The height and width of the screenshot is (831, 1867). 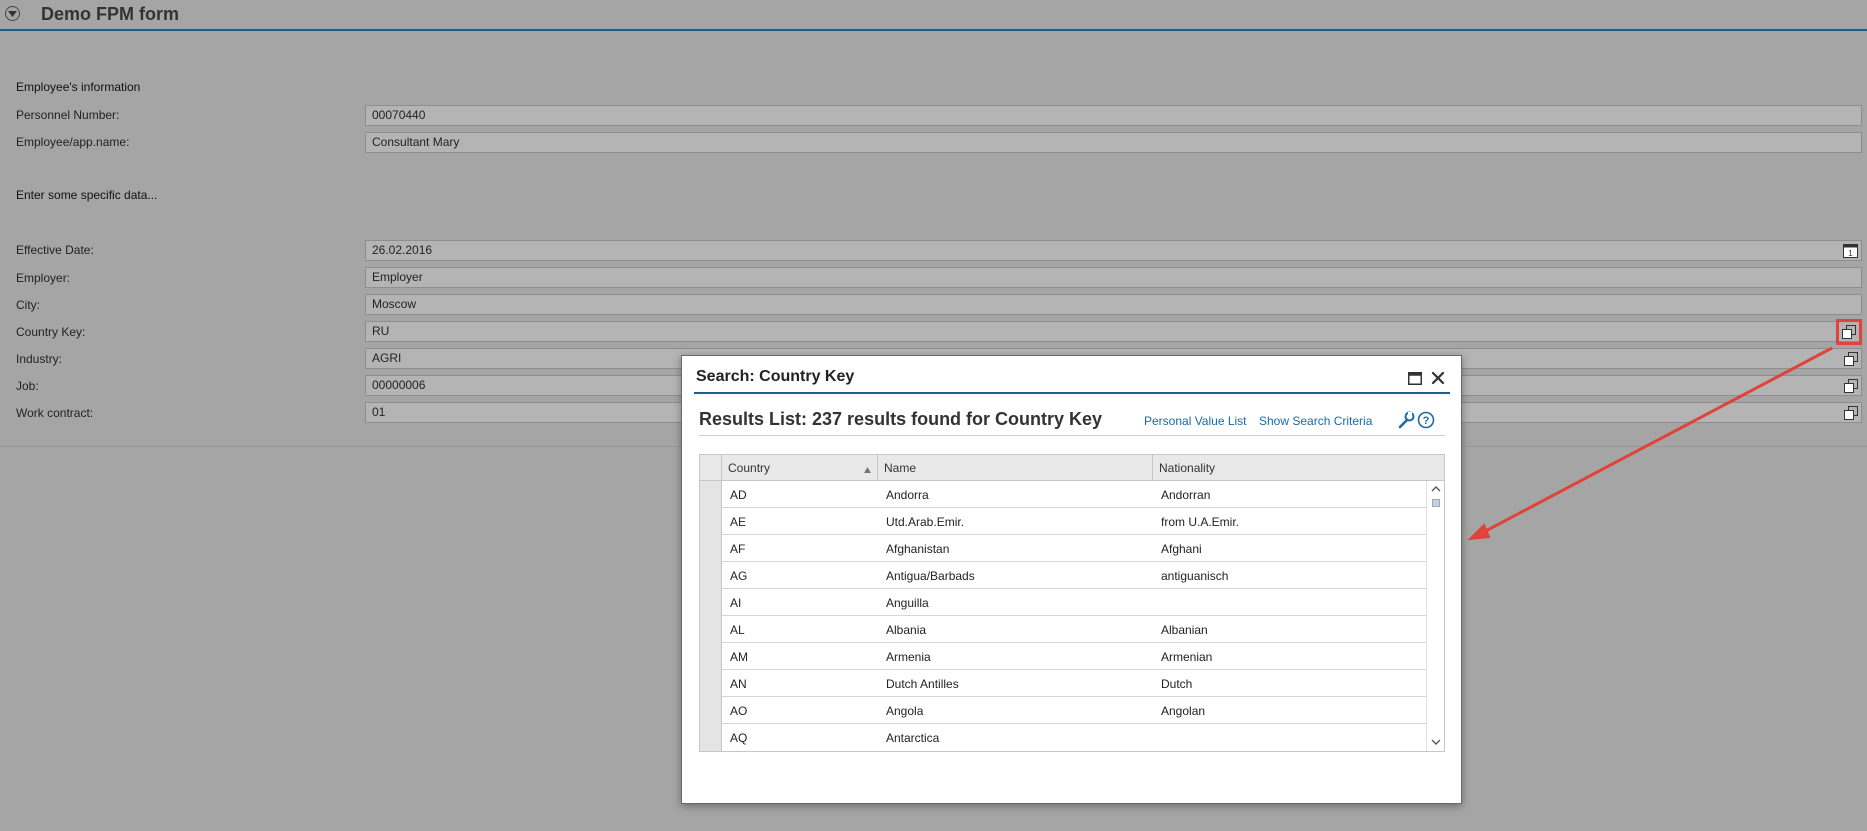 What do you see at coordinates (379, 412) in the screenshot?
I see `work-contract-value: 01` at bounding box center [379, 412].